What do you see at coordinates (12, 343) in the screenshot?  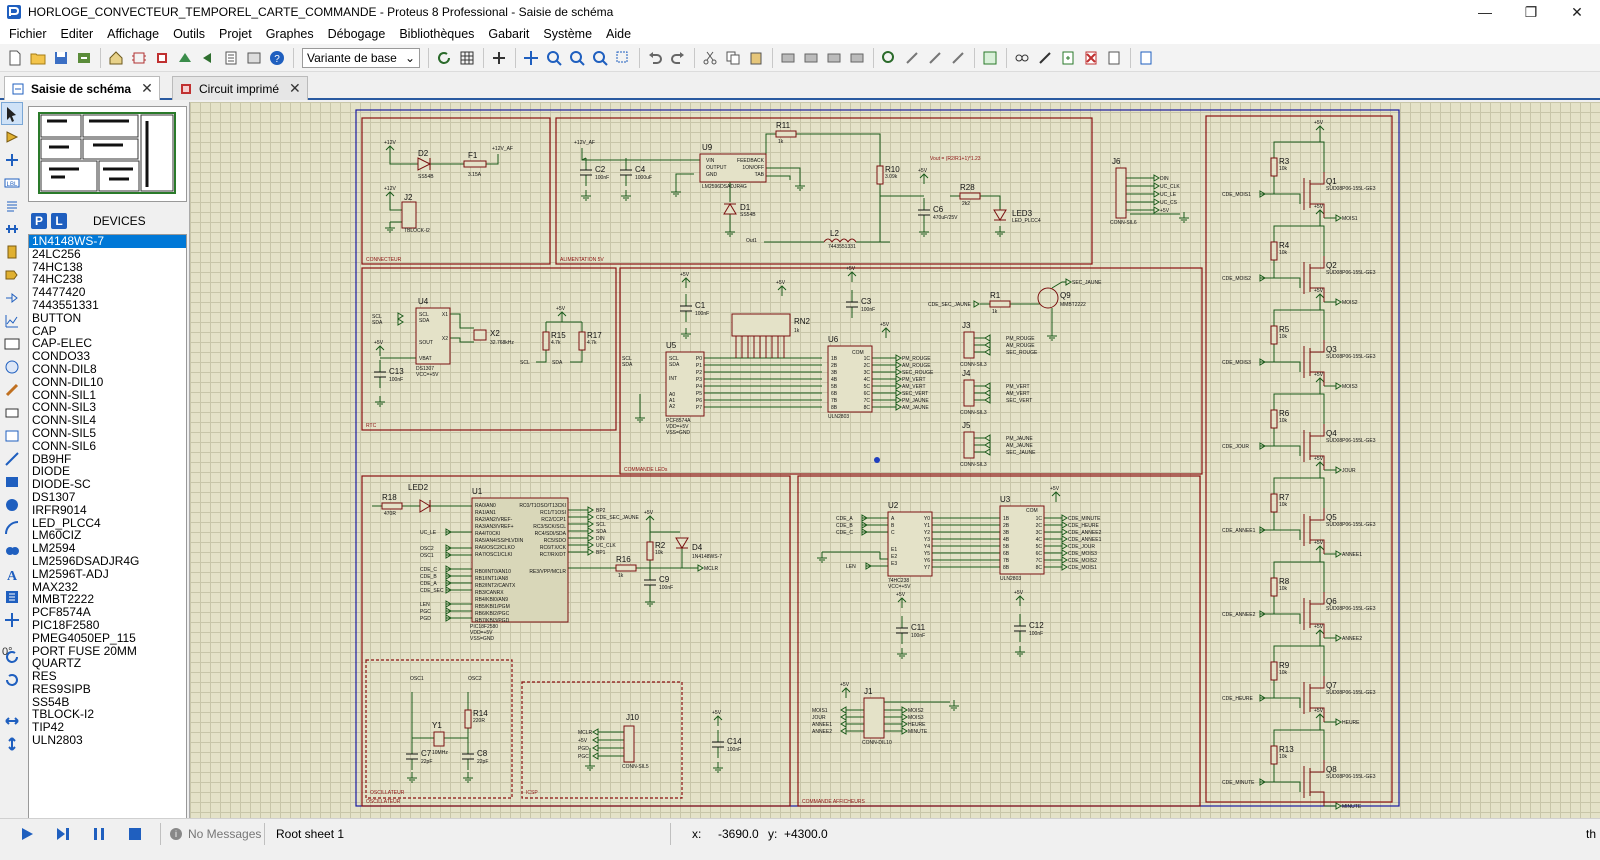 I see `tape-recorder-icon` at bounding box center [12, 343].